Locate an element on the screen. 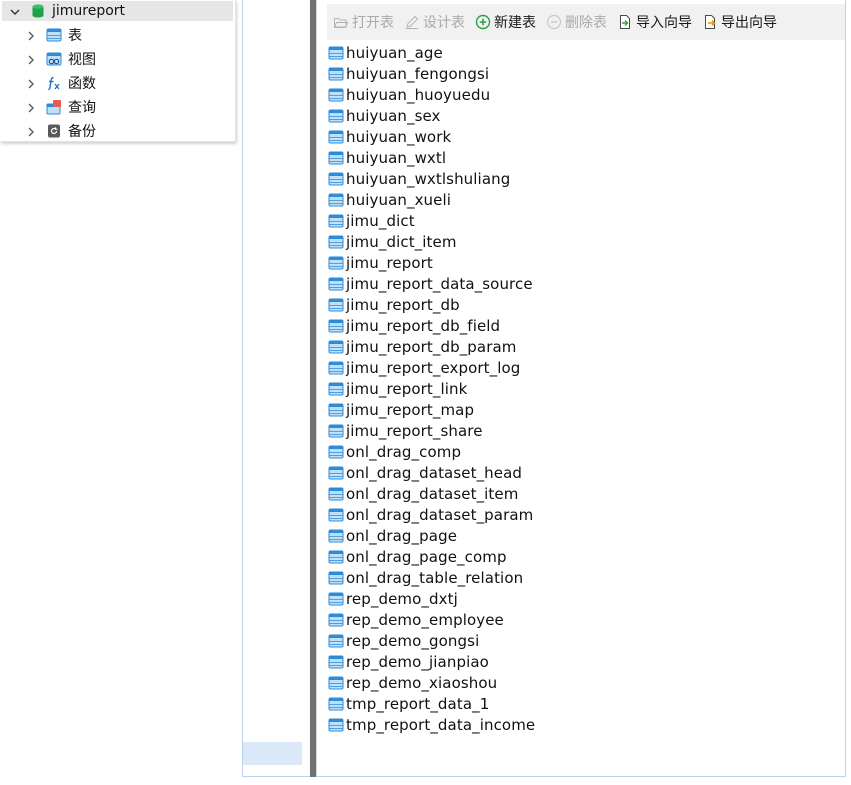  table-row: jimu_report_db_field is located at coordinates (586, 325).